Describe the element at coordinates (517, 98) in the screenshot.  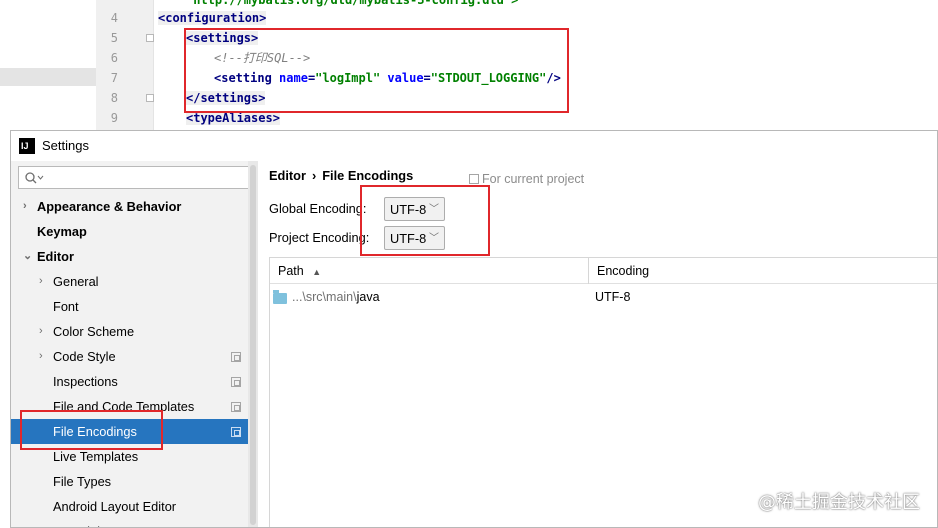
I see `code-line: 8 </settings>` at that location.